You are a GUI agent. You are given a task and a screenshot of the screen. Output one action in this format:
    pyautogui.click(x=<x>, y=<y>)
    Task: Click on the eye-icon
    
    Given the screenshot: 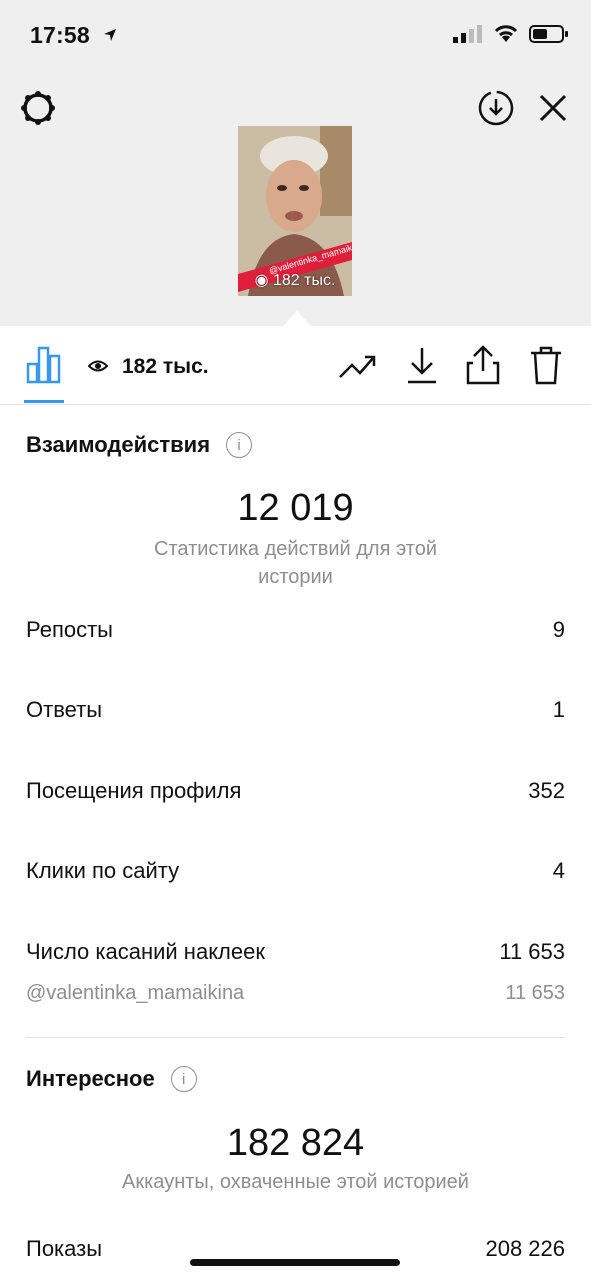 What is the action you would take?
    pyautogui.click(x=98, y=367)
    